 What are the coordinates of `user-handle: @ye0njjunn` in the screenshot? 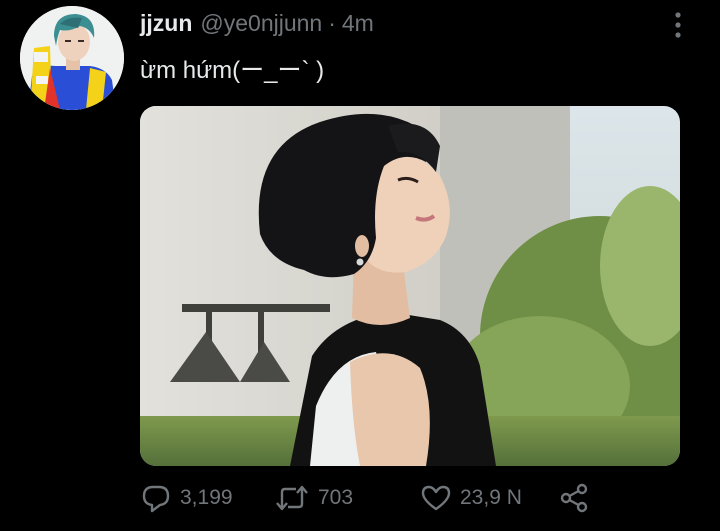 It's located at (261, 23).